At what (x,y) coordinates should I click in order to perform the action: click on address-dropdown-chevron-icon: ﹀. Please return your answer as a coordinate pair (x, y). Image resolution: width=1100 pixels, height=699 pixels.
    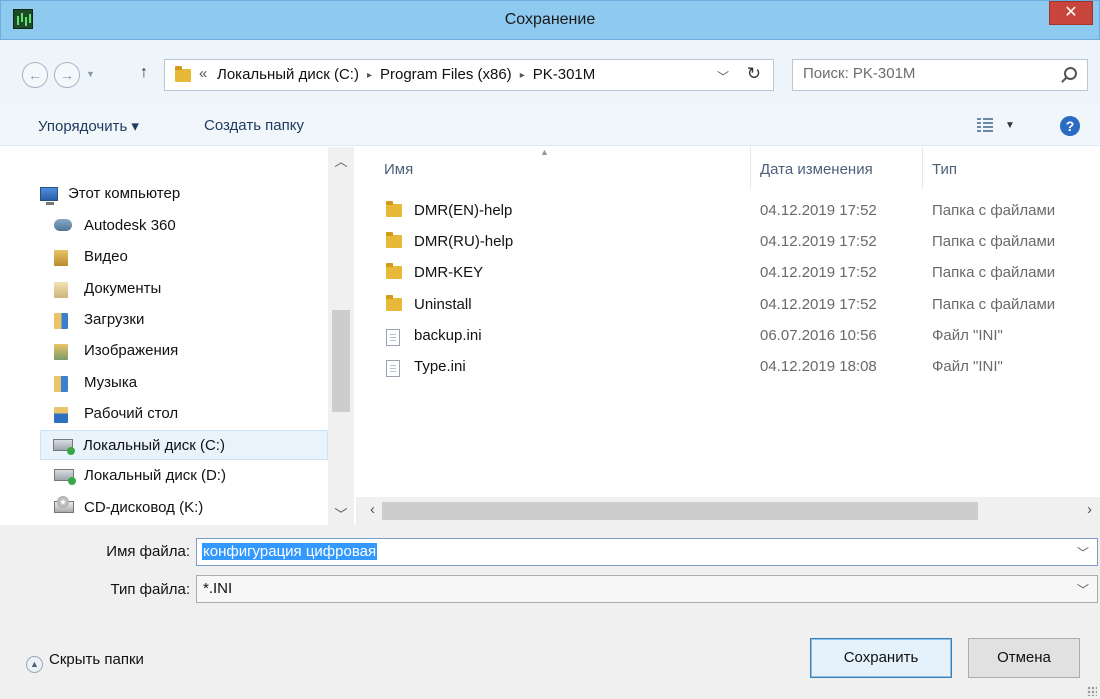
    Looking at the image, I should click on (723, 76).